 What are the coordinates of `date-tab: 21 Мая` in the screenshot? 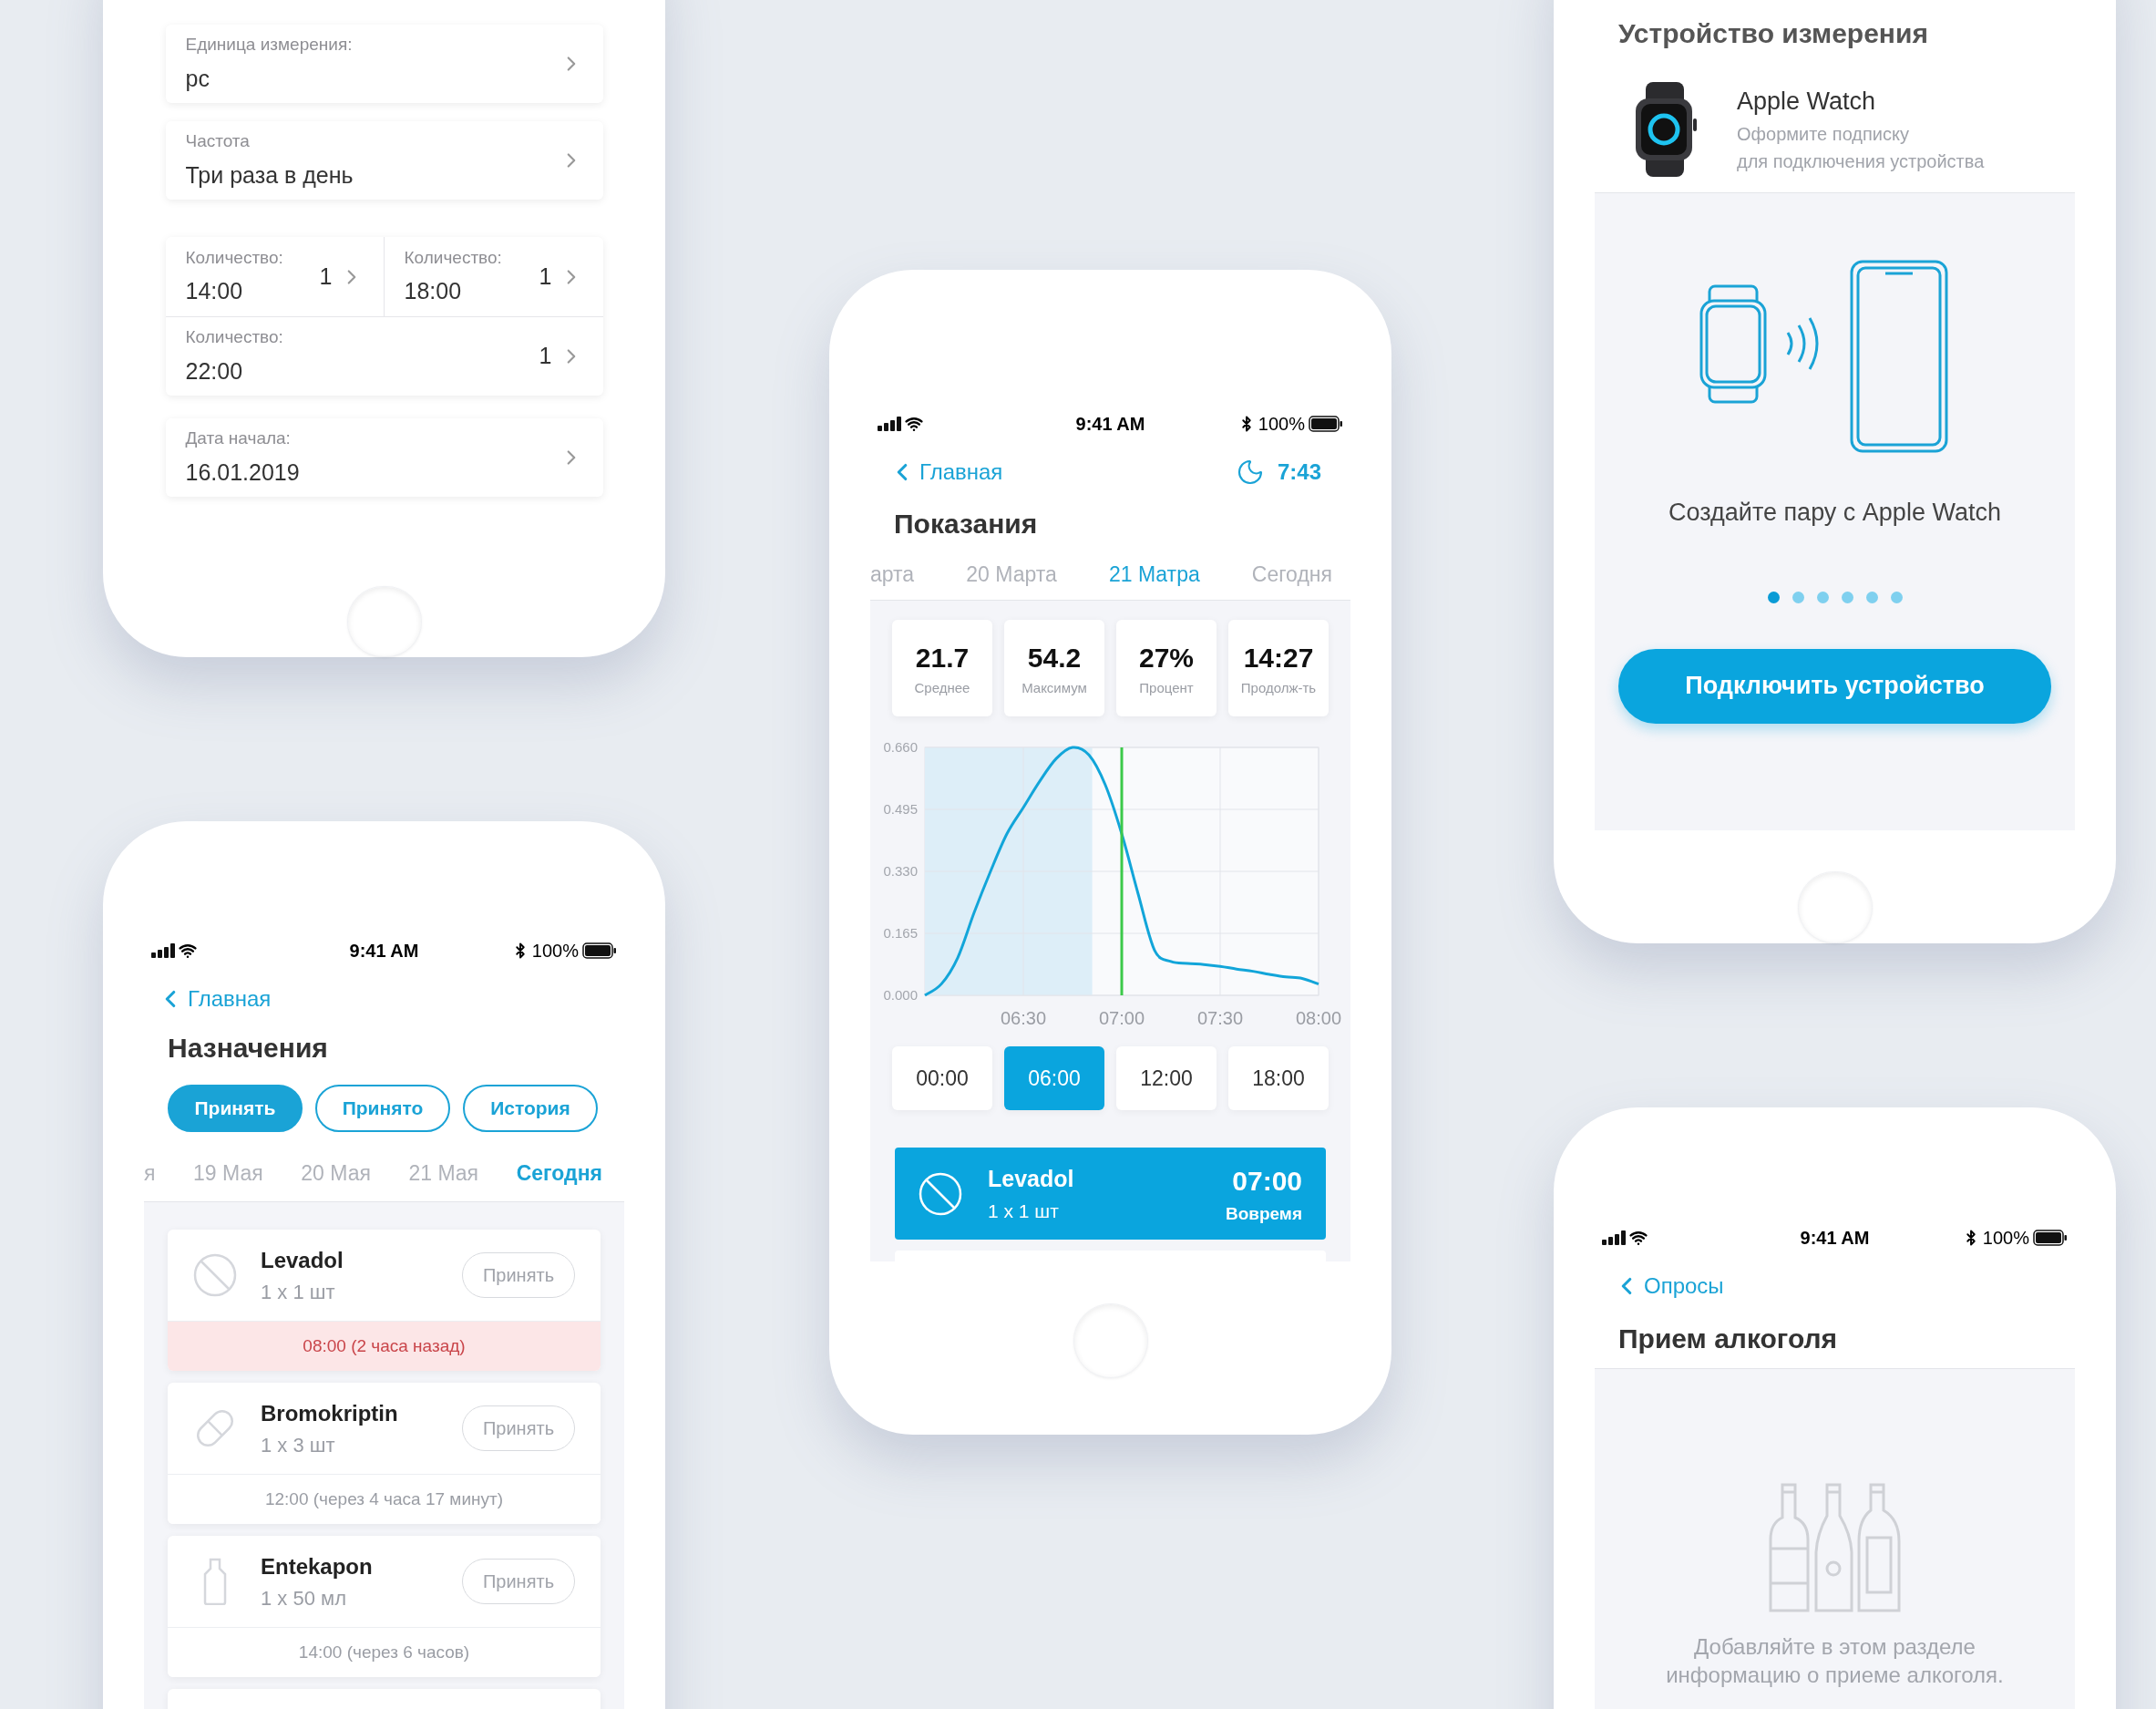 It's located at (443, 1173).